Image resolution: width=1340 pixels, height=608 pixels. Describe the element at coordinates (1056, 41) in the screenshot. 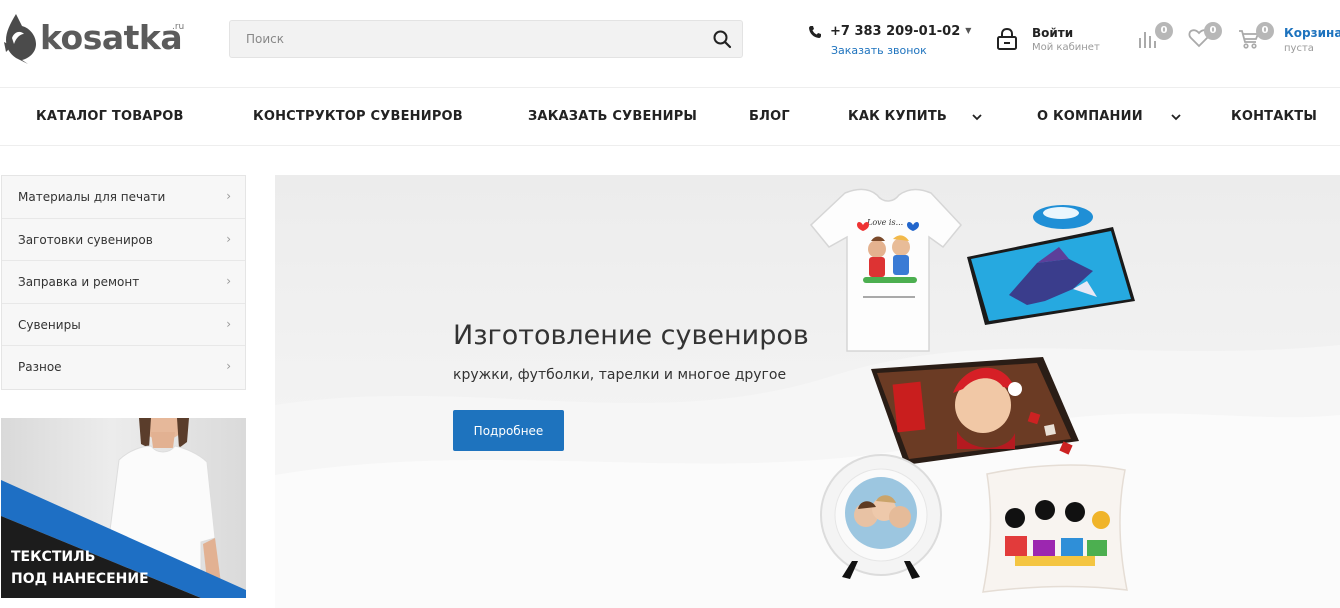

I see `login-link: Войти Мой кабинет` at that location.